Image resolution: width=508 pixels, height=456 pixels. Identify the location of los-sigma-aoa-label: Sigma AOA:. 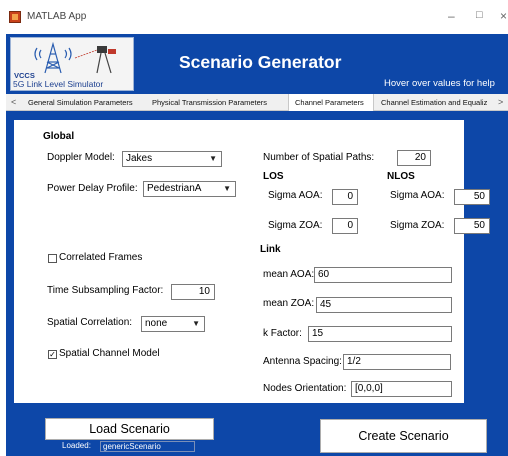
(295, 195).